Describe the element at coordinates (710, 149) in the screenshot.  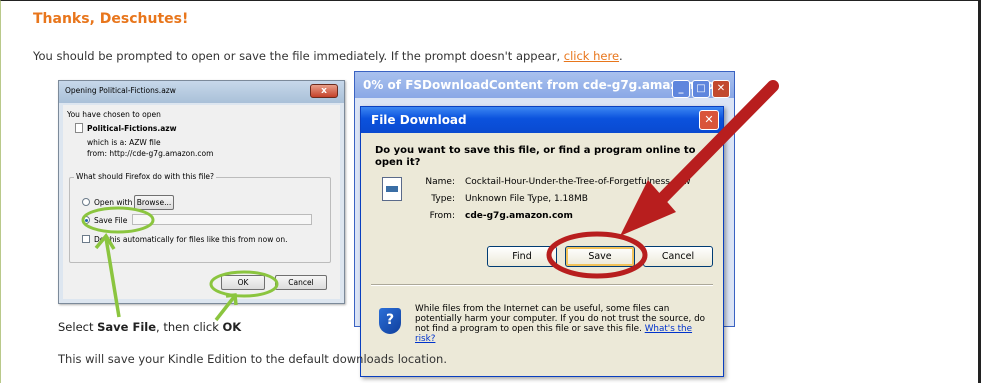
I see `red-arrow-shaft` at that location.